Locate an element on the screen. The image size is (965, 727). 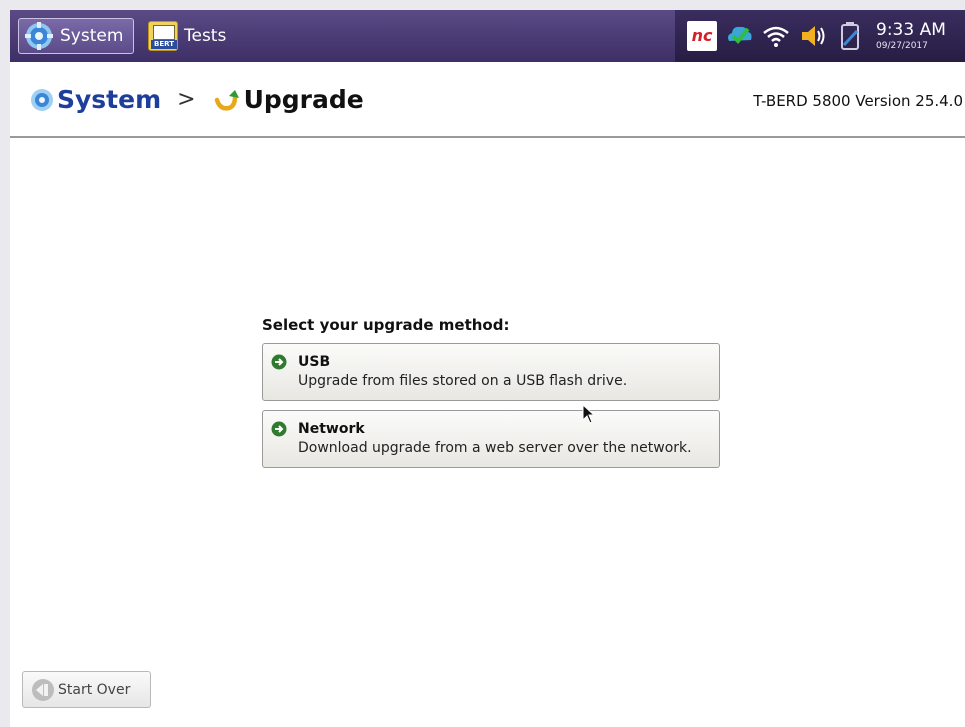
bert-icon-label: BERT is located at coordinates (164, 44).